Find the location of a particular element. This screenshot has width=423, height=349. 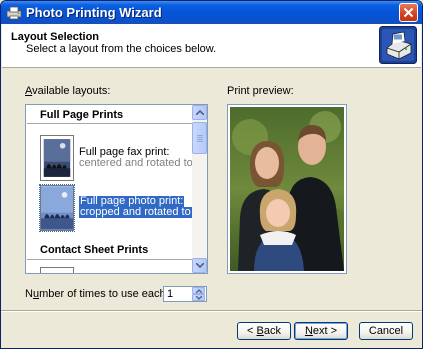

scroll-down-button is located at coordinates (199, 265).